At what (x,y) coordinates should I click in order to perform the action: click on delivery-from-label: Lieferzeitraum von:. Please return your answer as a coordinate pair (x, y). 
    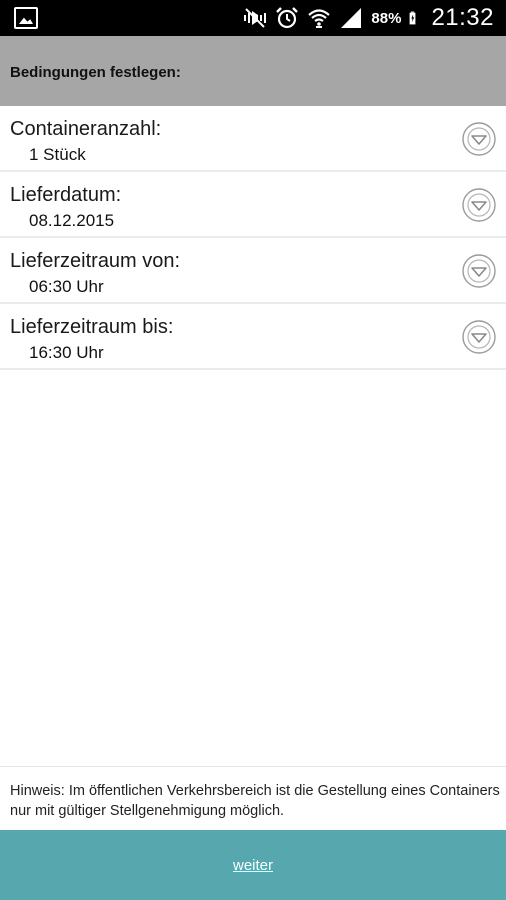
    Looking at the image, I should click on (95, 261).